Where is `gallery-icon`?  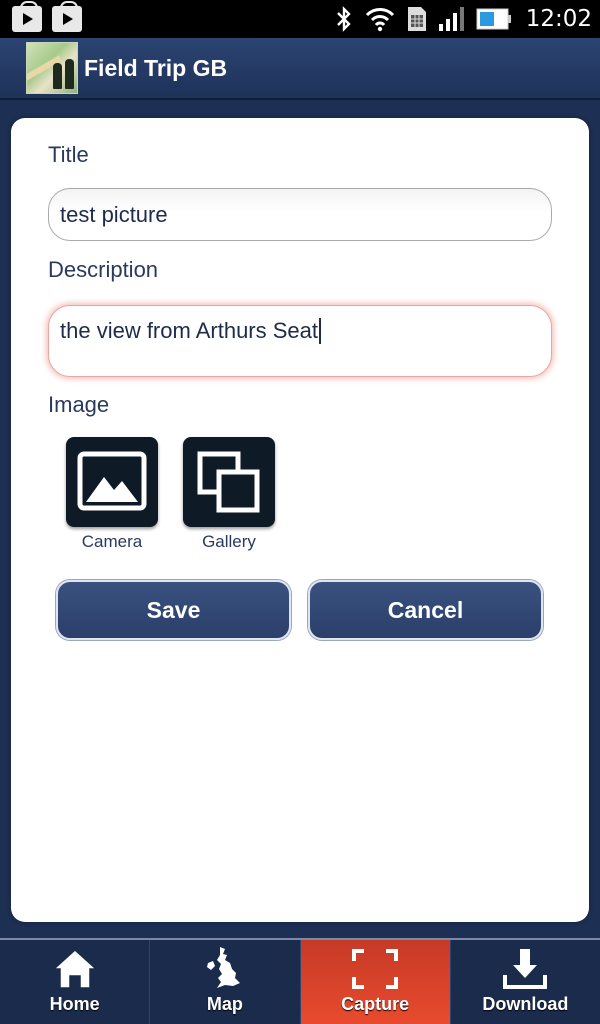 gallery-icon is located at coordinates (228, 482).